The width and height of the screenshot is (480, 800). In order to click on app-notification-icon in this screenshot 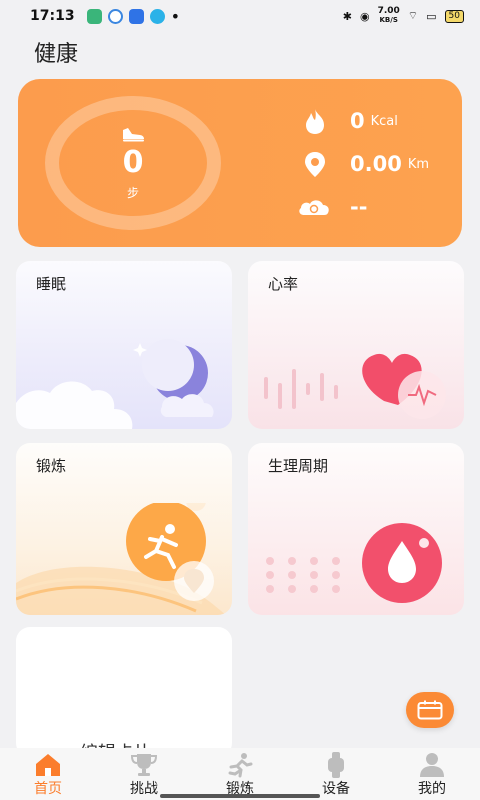, I will do `click(94, 16)`.